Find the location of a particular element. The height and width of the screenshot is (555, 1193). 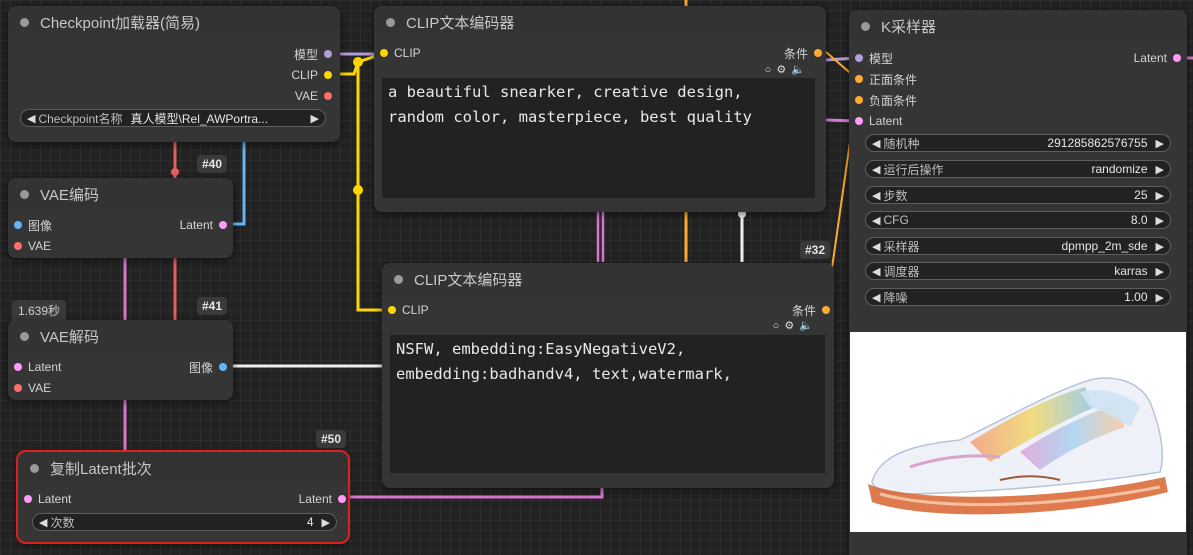

decrement-arrow-icon: ◀ is located at coordinates (43, 522).